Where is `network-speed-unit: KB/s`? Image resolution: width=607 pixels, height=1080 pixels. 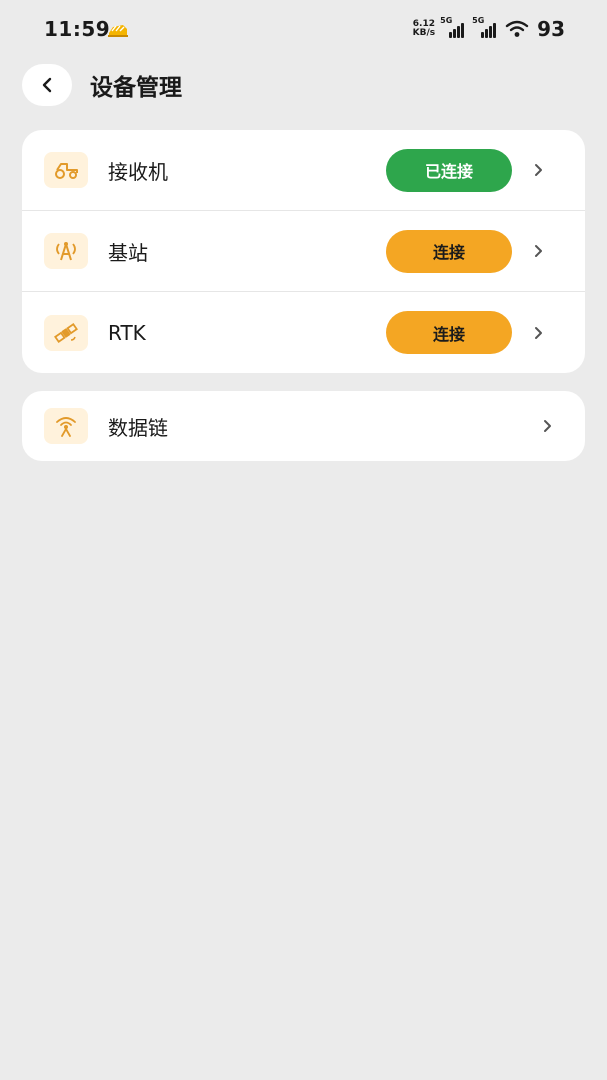
network-speed-unit: KB/s is located at coordinates (424, 33).